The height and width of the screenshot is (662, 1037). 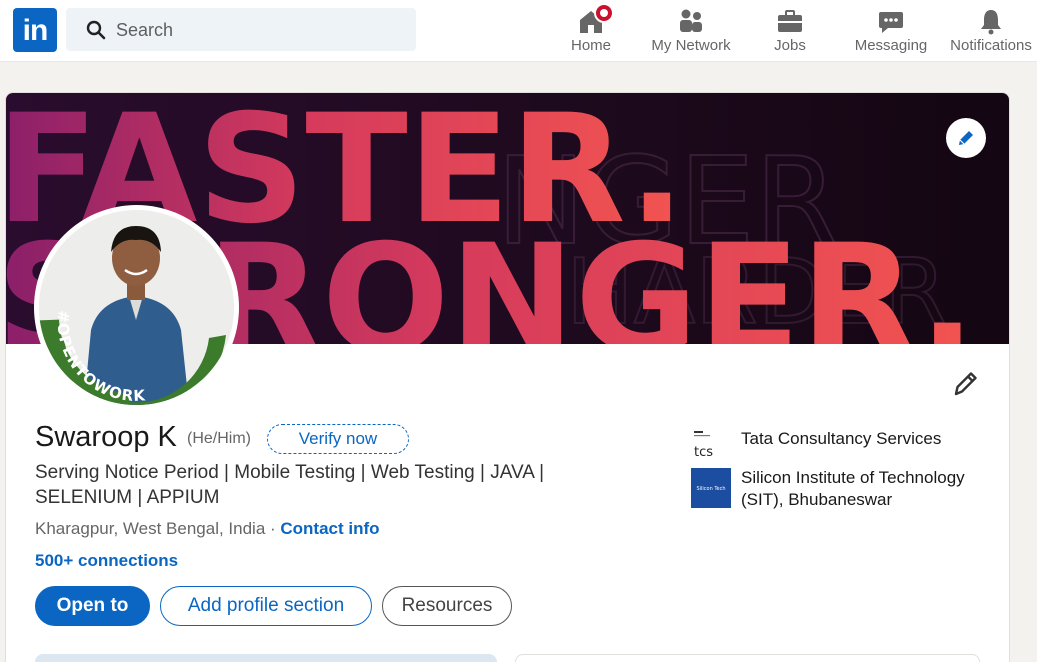 What do you see at coordinates (447, 606) in the screenshot?
I see `resources-button: Resources` at bounding box center [447, 606].